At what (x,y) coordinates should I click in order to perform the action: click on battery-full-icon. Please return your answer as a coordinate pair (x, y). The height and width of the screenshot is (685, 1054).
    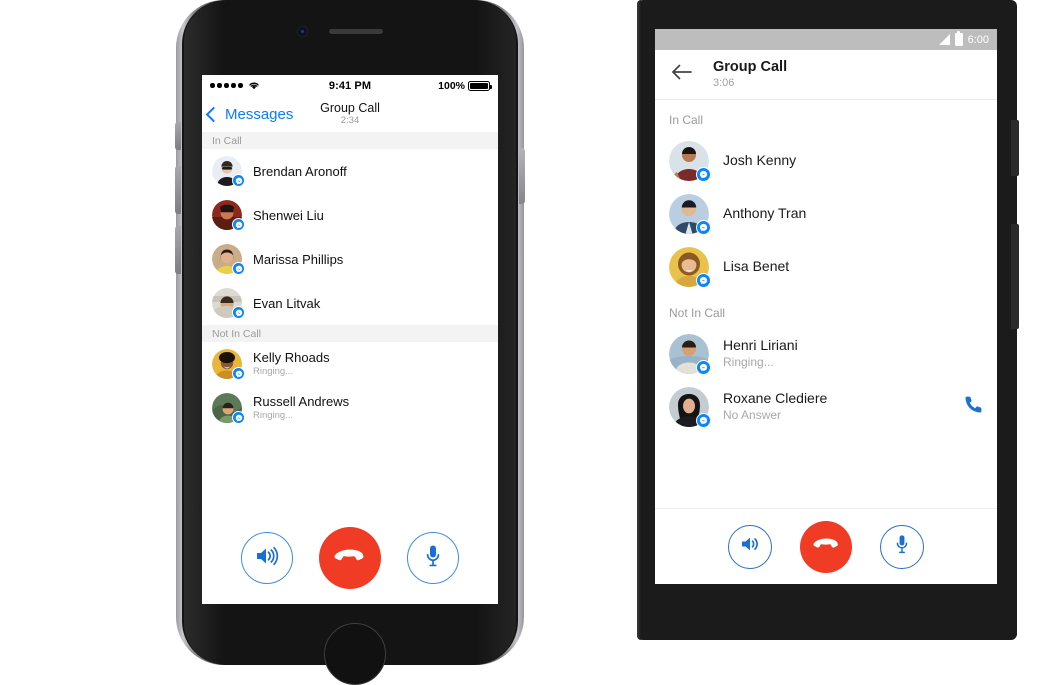
    Looking at the image, I should click on (480, 85).